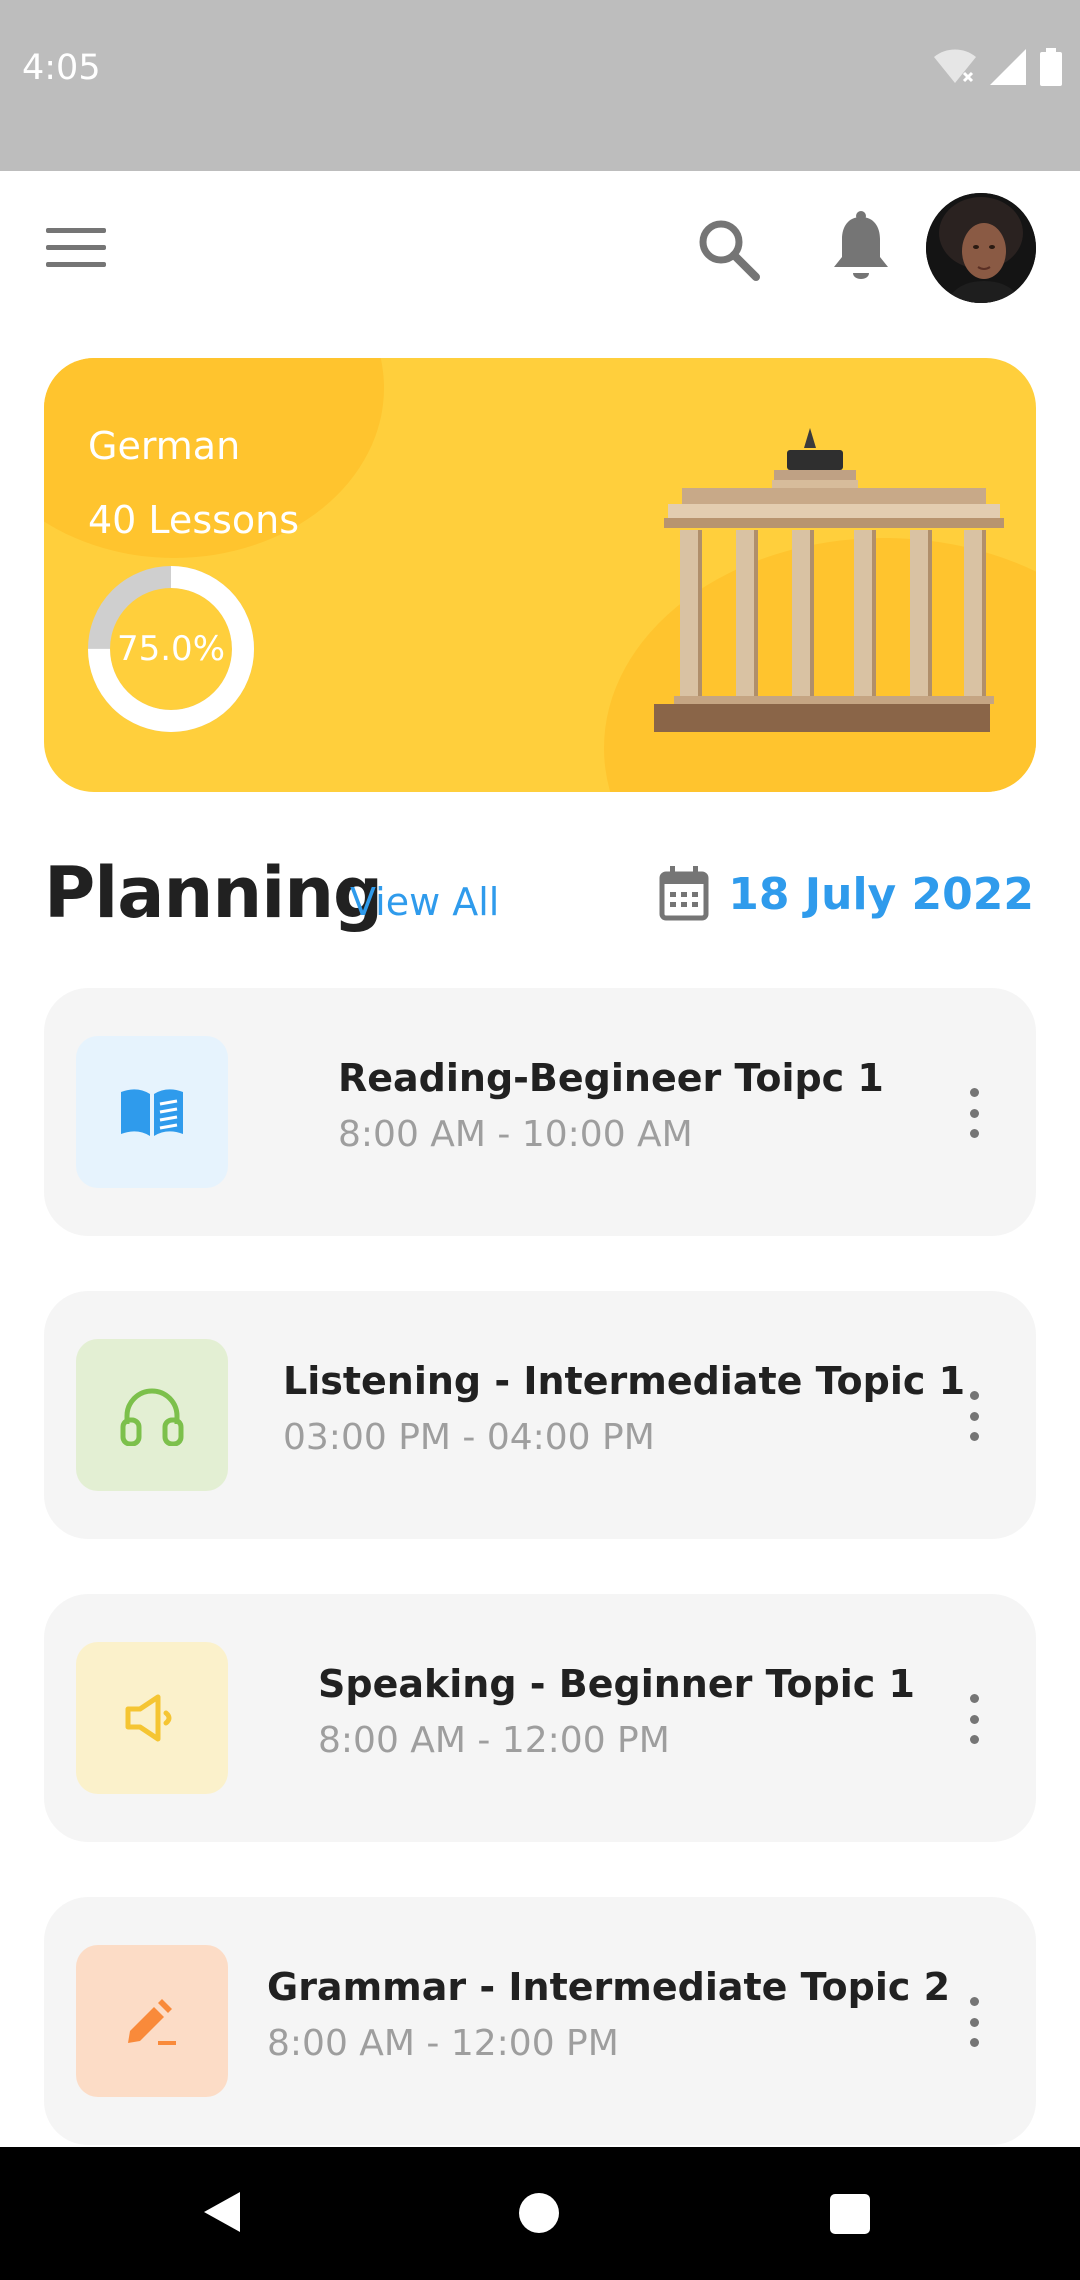 This screenshot has width=1080, height=2280. Describe the element at coordinates (194, 520) in the screenshot. I see `course-lessons: 40 Lessons` at that location.